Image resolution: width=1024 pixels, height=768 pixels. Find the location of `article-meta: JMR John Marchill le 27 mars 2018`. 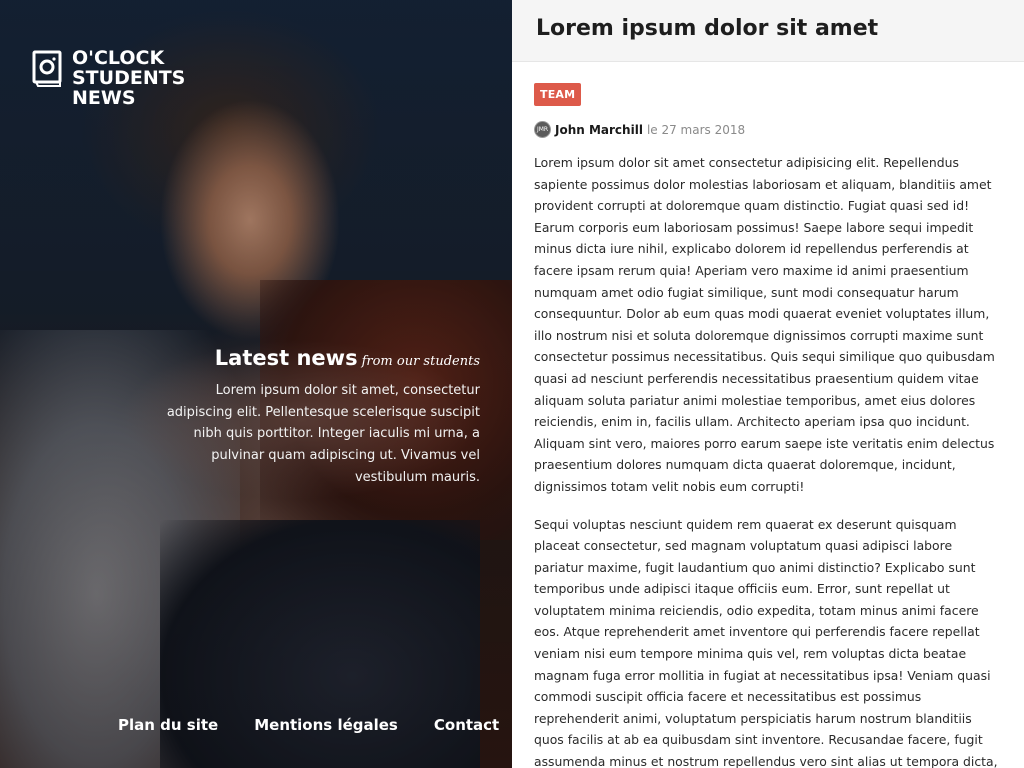

article-meta: JMR John Marchill le 27 mars 2018 is located at coordinates (768, 129).